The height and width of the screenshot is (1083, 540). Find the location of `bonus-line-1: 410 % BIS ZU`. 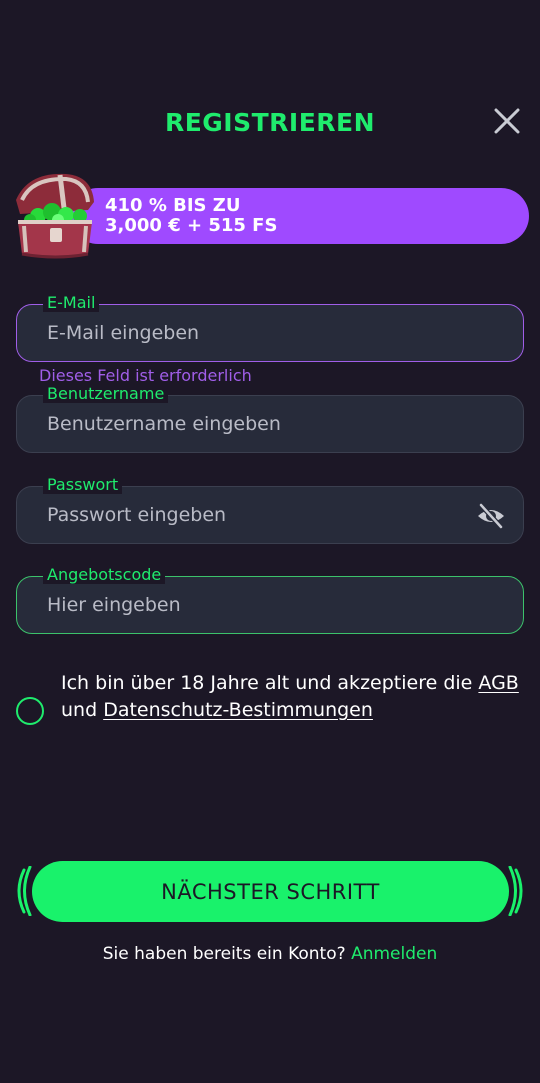

bonus-line-1: 410 % BIS ZU is located at coordinates (173, 205).